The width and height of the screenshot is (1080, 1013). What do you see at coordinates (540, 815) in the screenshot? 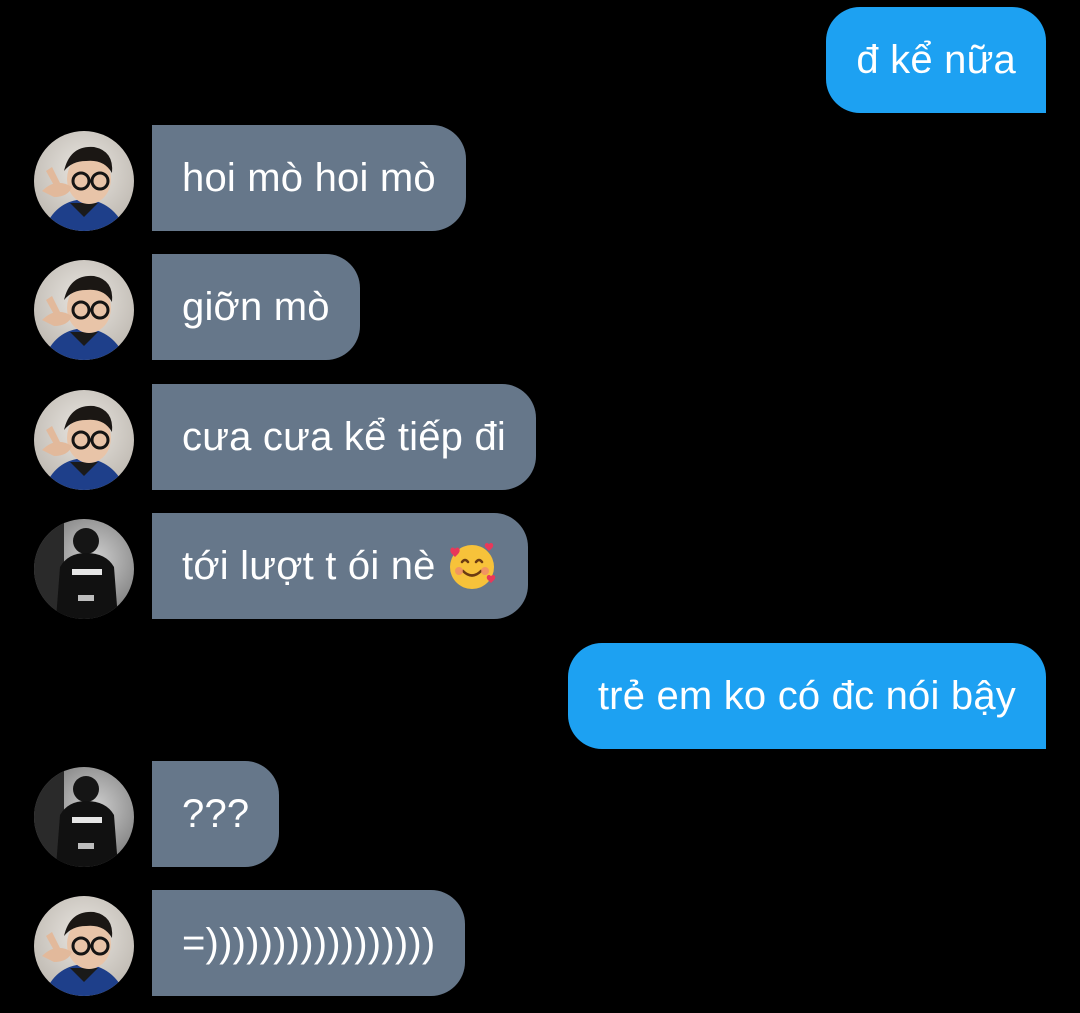
I see `message-row: ???` at bounding box center [540, 815].